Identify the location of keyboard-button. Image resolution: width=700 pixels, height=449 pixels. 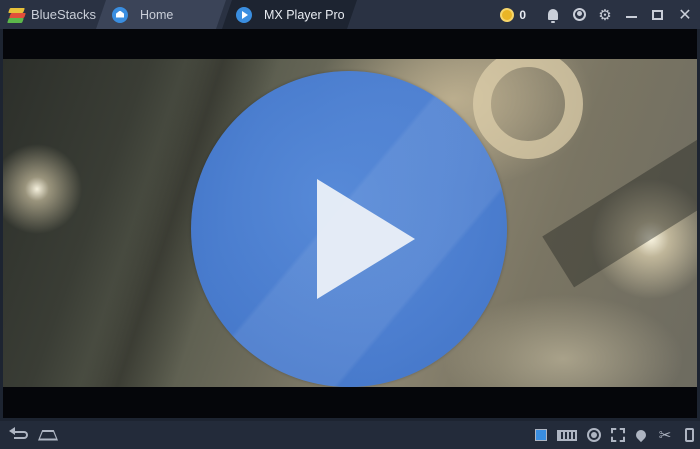
(567, 435).